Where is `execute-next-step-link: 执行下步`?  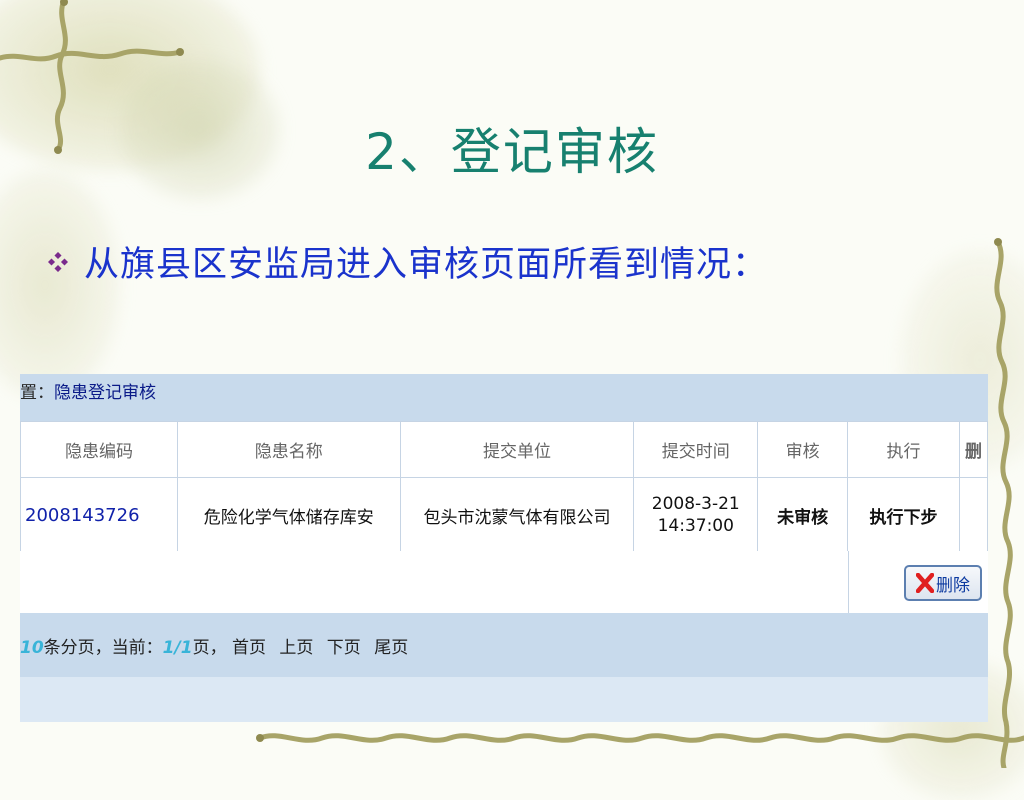
execute-next-step-link: 执行下步 is located at coordinates (903, 515).